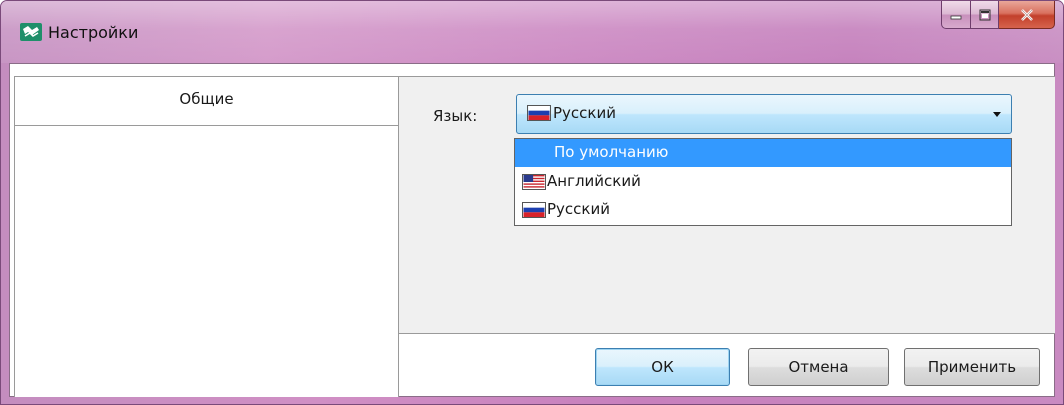 This screenshot has height=405, width=1064. Describe the element at coordinates (763, 210) in the screenshot. I see `language-option-russian: Русский` at that location.